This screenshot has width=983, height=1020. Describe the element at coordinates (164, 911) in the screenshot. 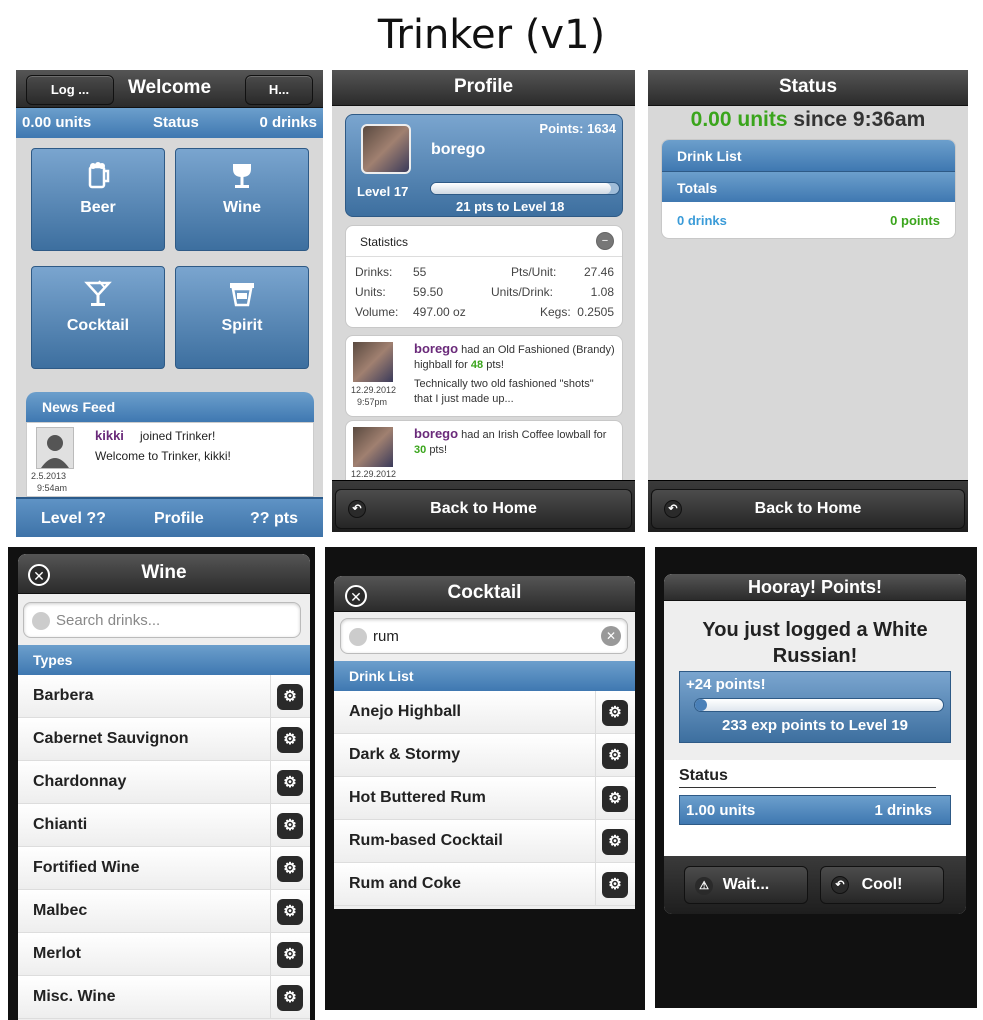

I see `list-item: Malbec ⚙` at that location.